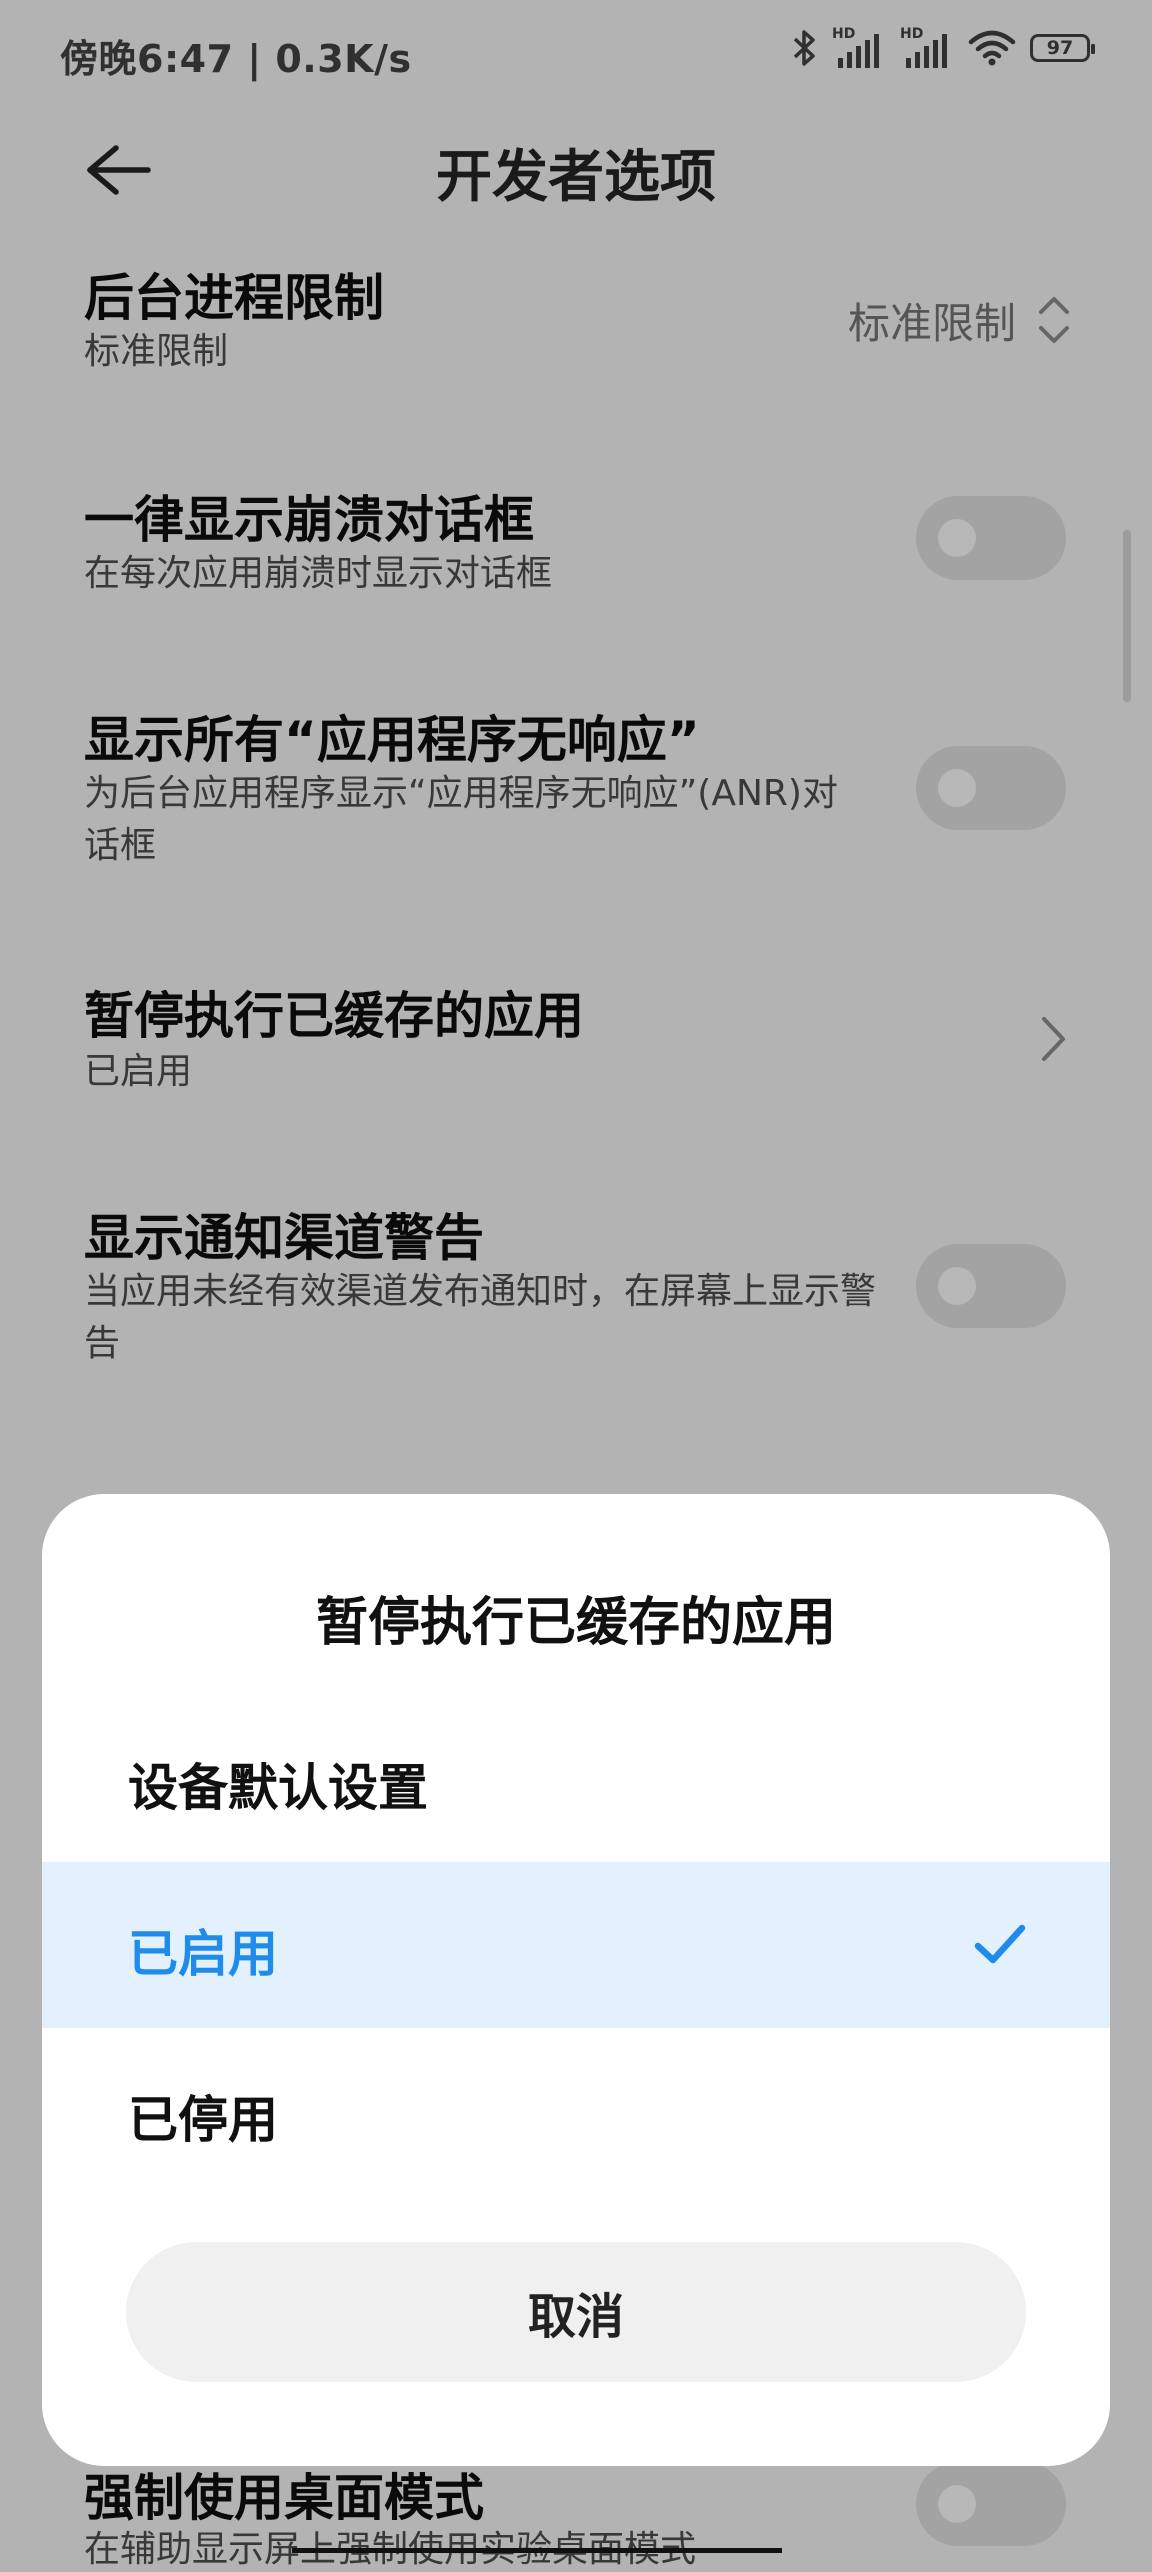  I want to click on anr-toggle, so click(991, 788).